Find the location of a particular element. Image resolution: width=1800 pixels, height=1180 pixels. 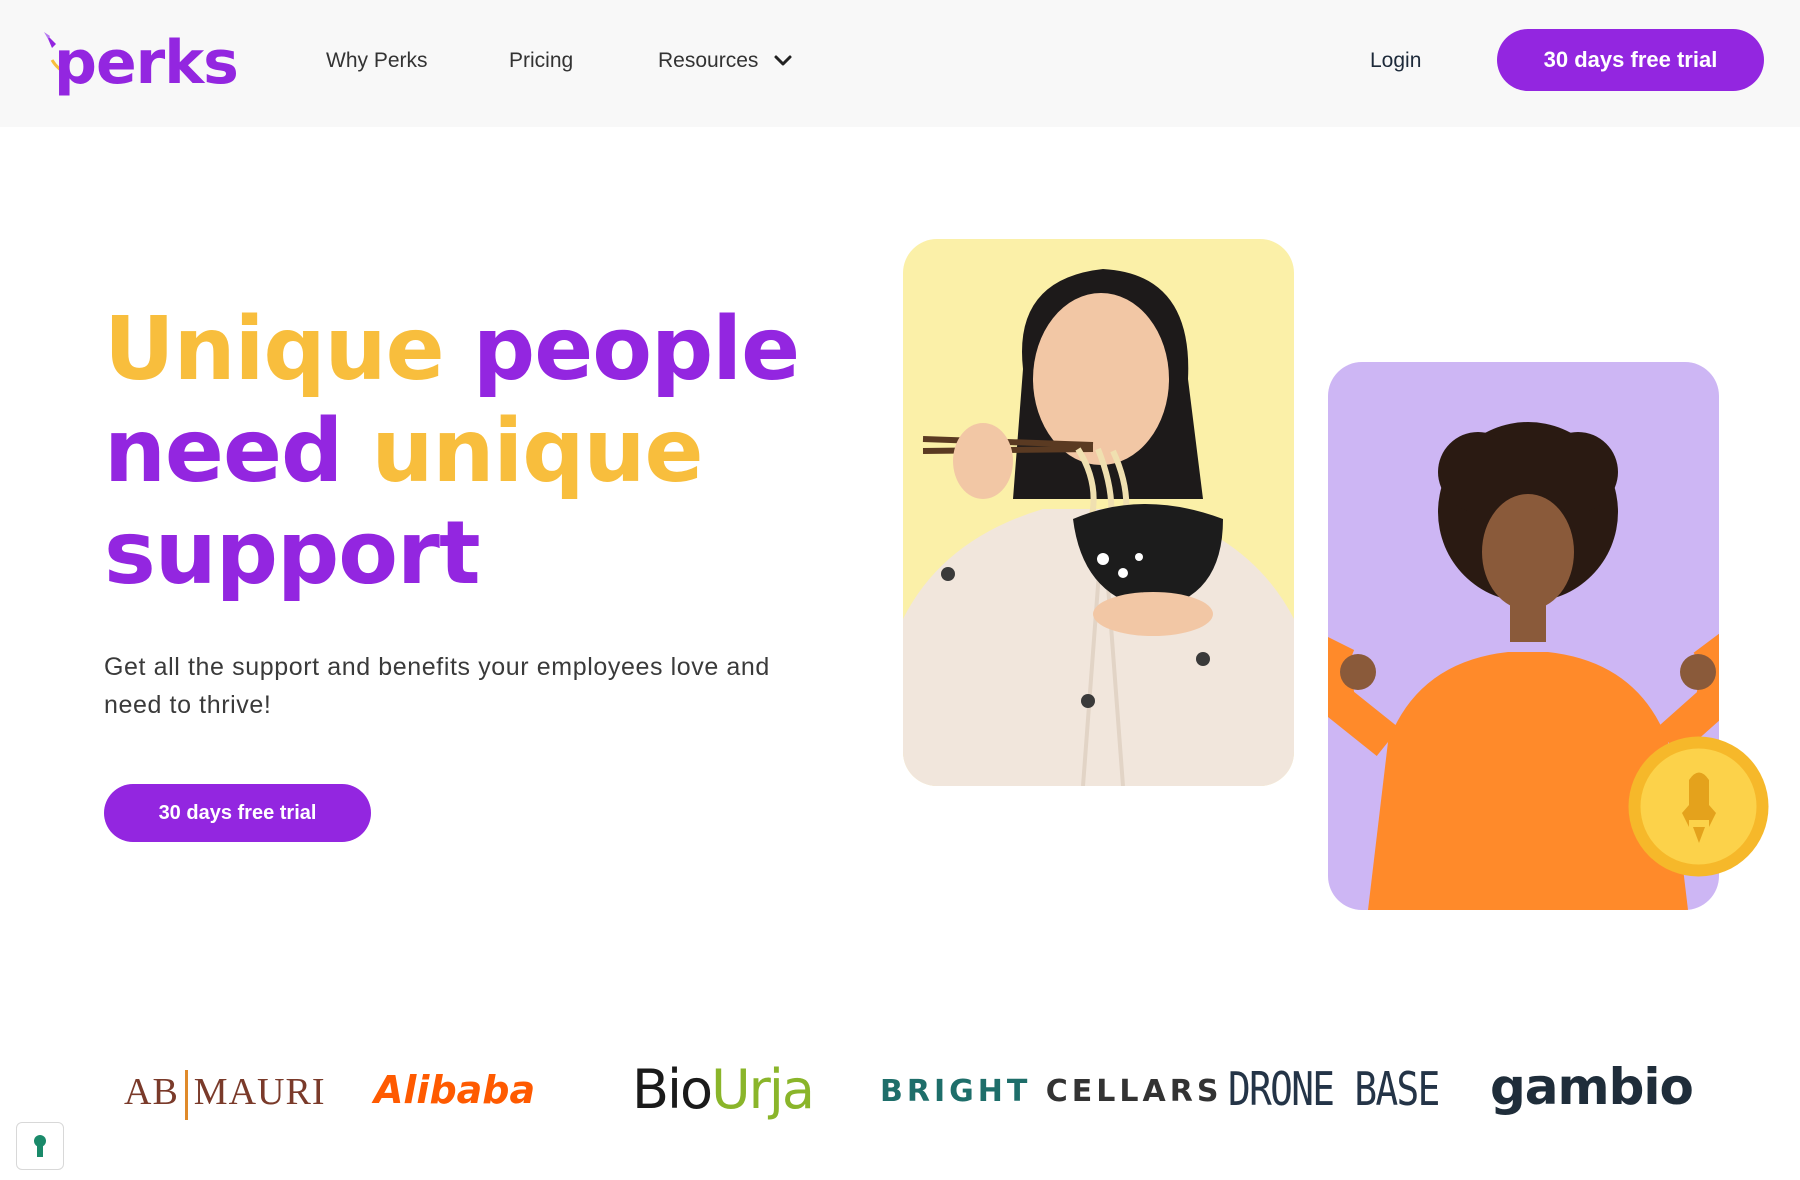

perks-logo: perks is located at coordinates (140, 63).